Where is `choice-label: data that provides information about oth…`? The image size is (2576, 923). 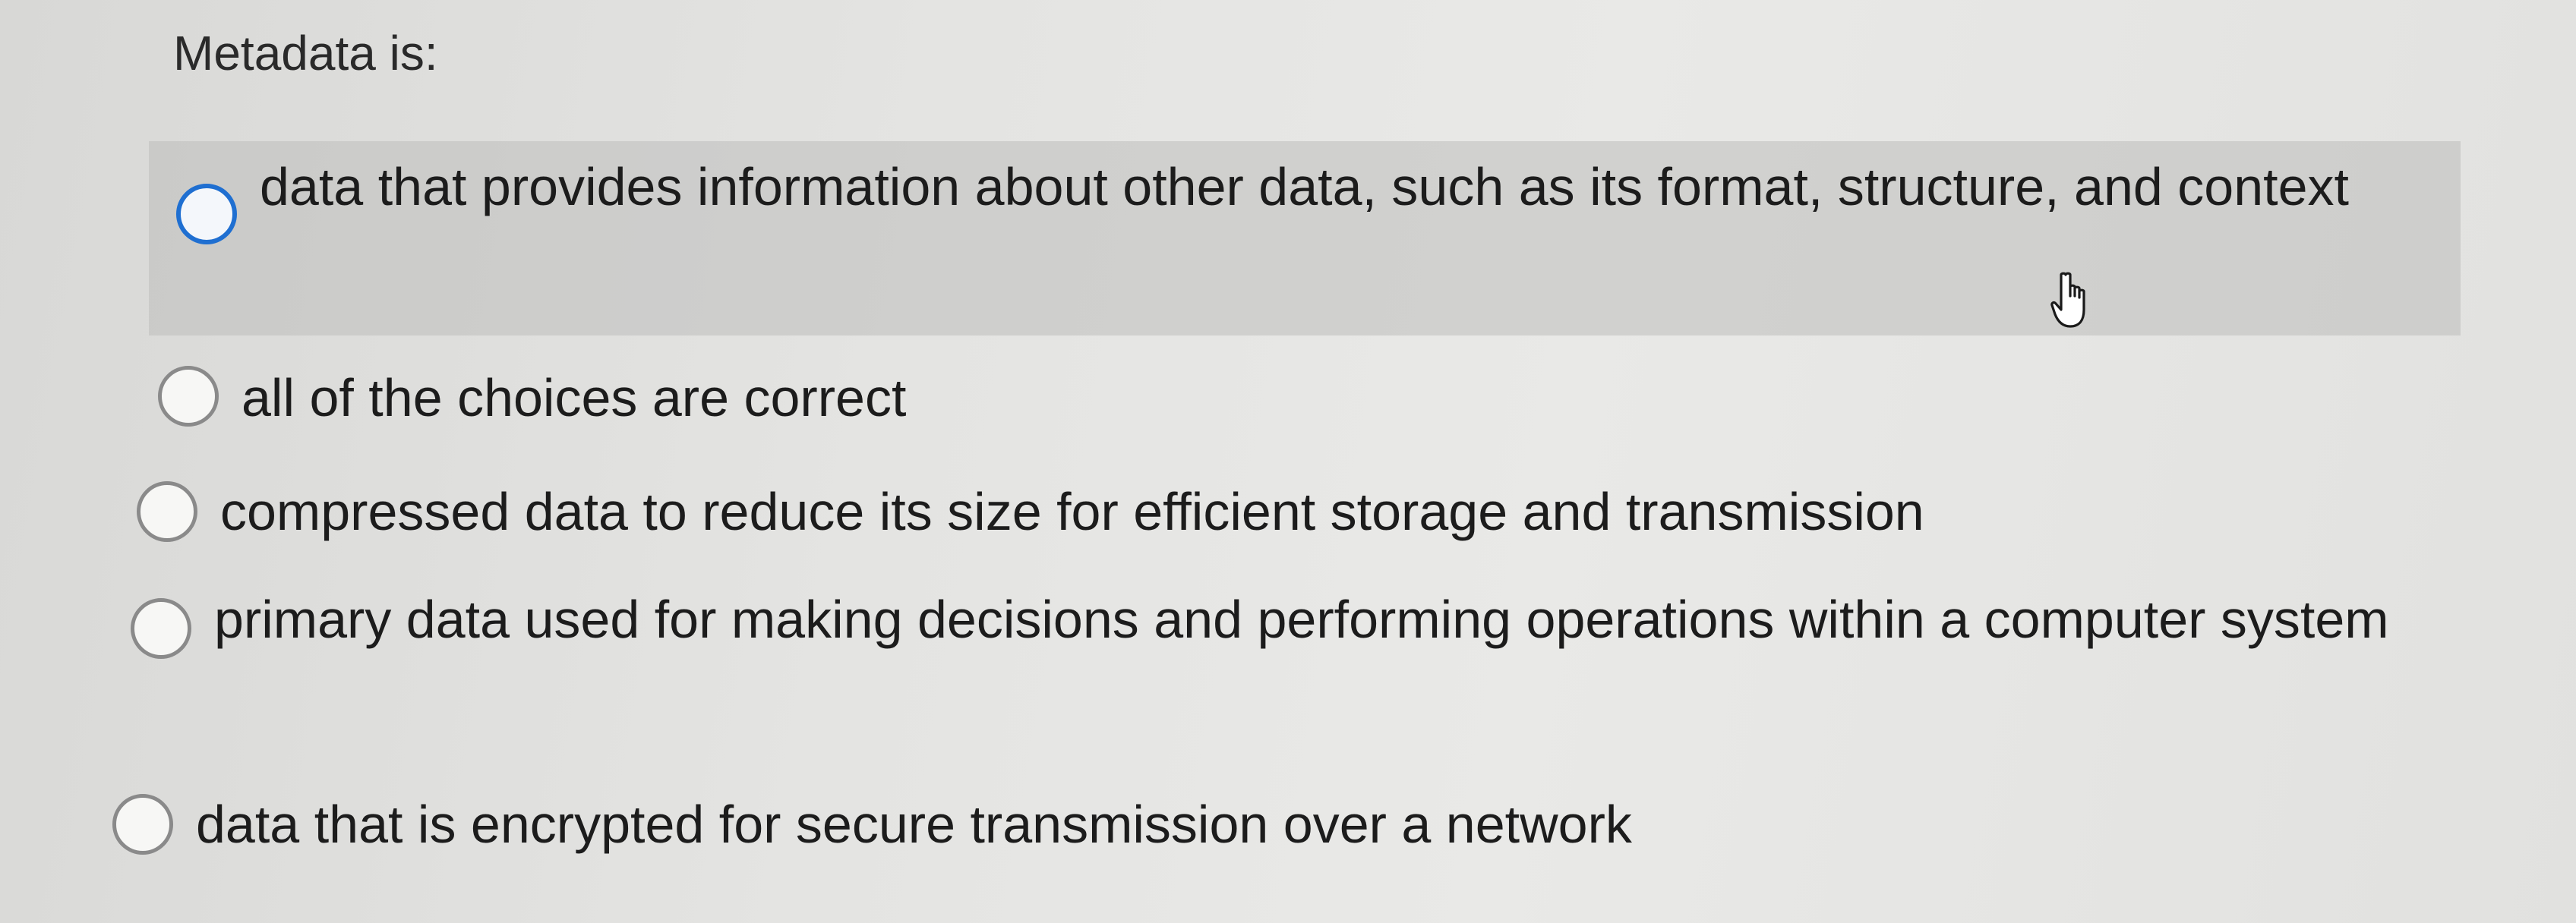
choice-label: data that provides information about oth… is located at coordinates (1304, 186).